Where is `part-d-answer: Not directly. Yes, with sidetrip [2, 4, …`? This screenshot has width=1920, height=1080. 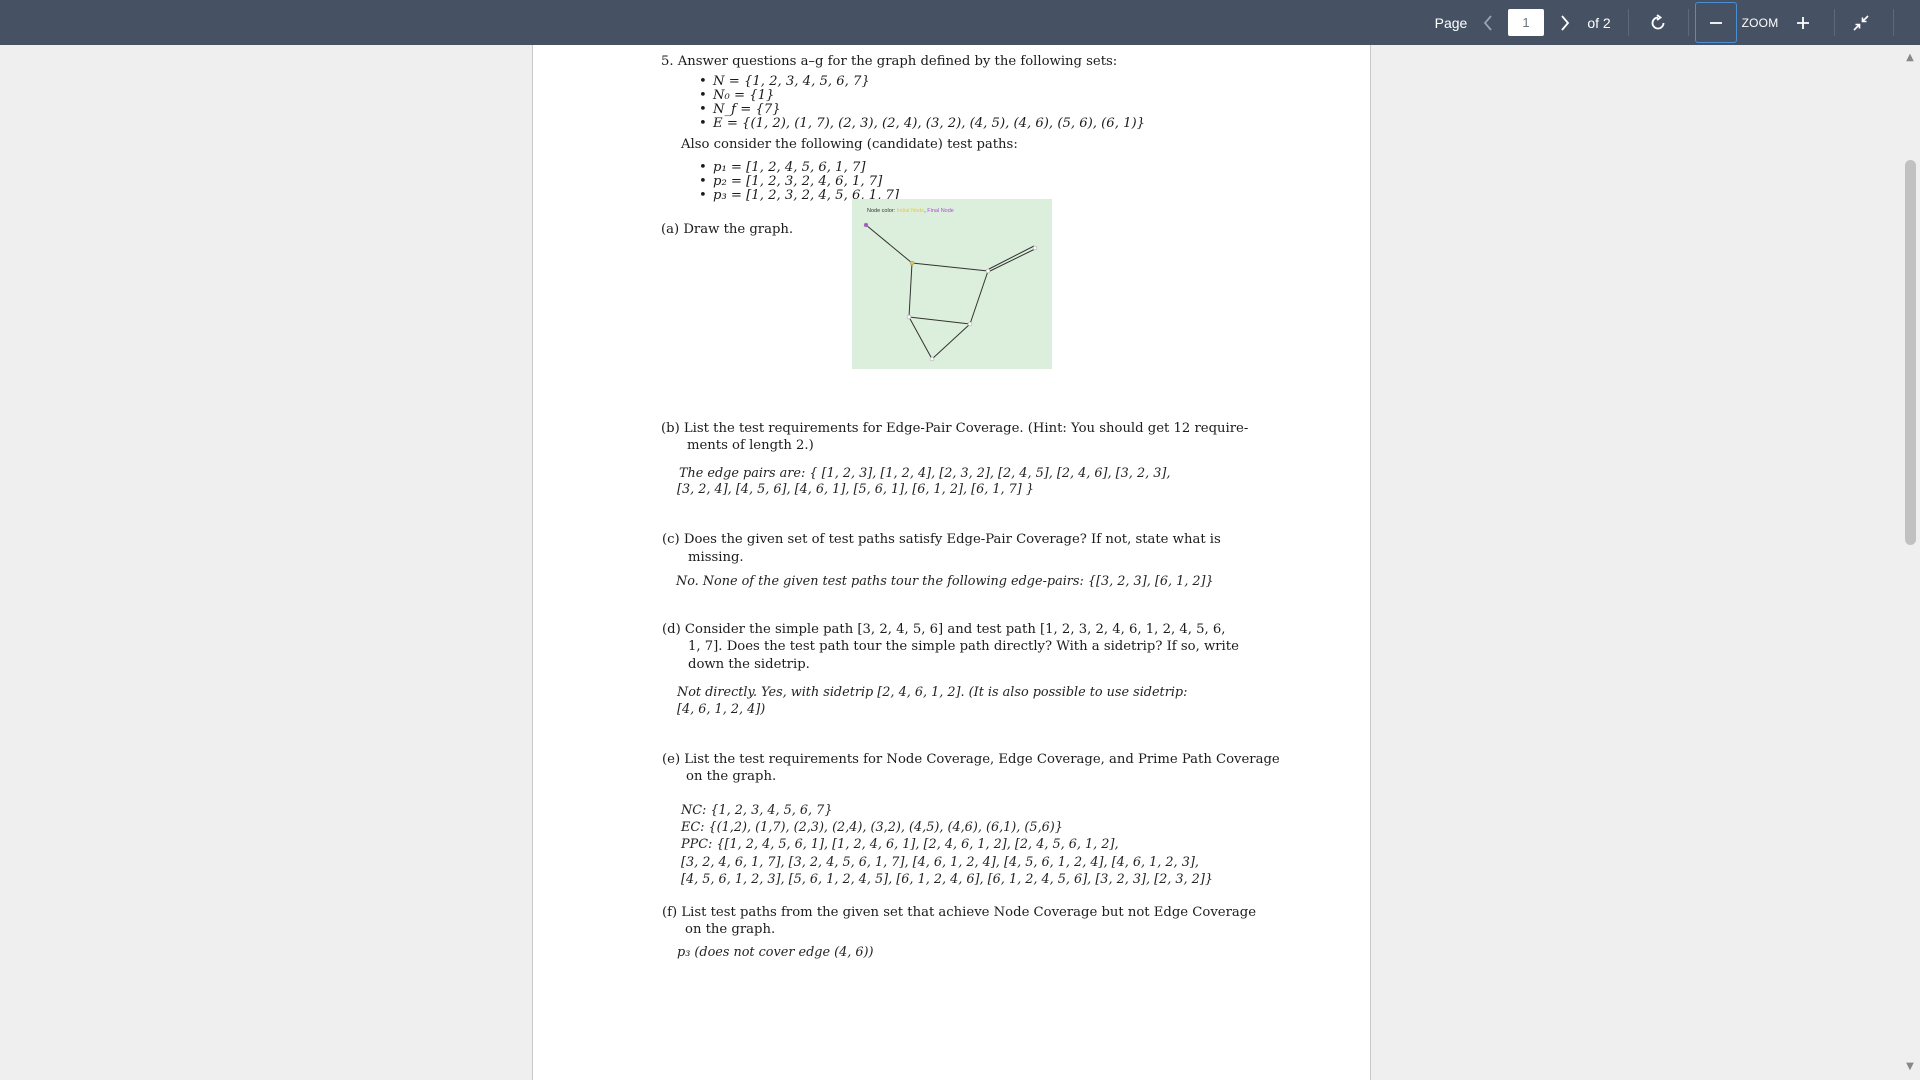
part-d-answer: Not directly. Yes, with sidetrip [2, 4, … is located at coordinates (932, 692).